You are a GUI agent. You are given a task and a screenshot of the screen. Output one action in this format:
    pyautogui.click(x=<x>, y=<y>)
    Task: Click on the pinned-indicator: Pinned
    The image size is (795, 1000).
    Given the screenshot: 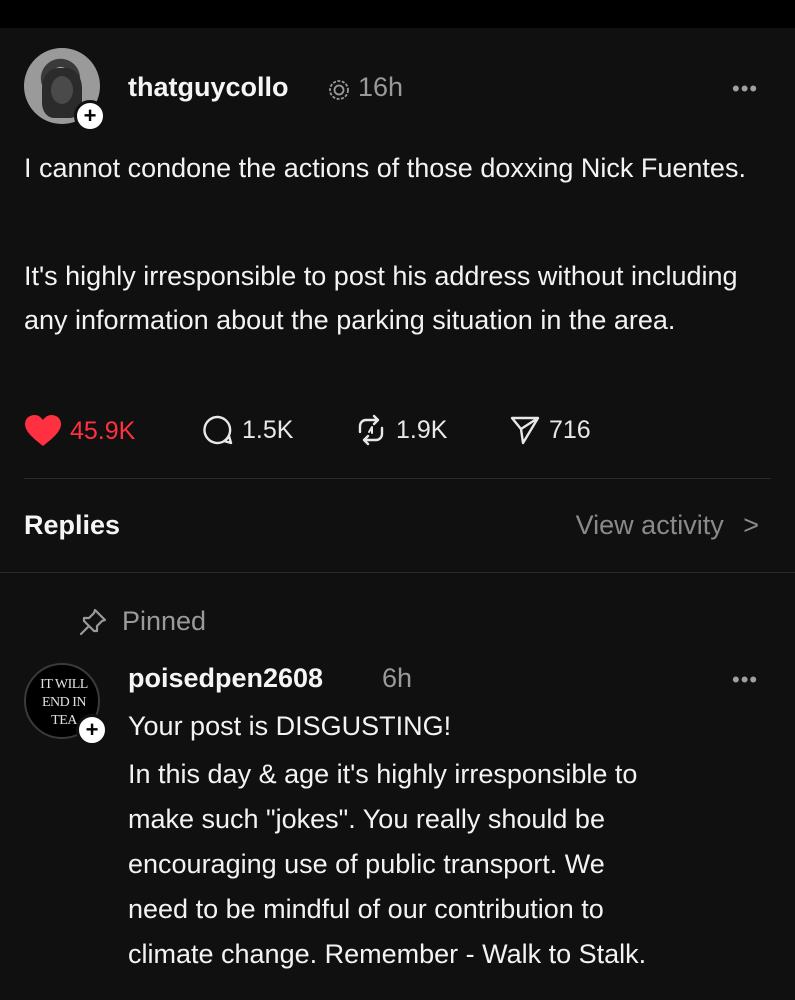 What is the action you would take?
    pyautogui.click(x=142, y=621)
    